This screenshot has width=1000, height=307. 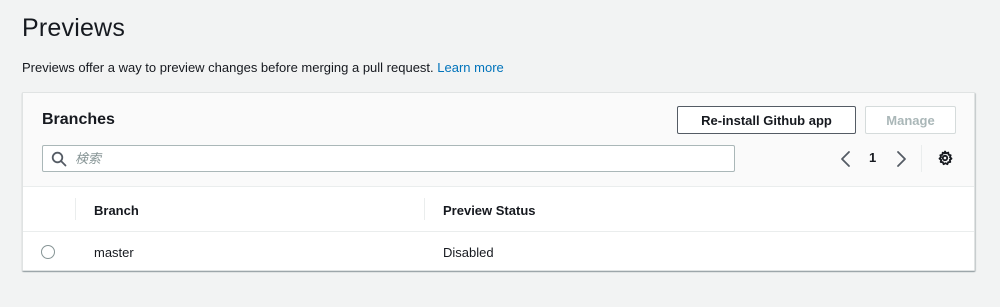 I want to click on reinstall-github-app-button: Re-install Github app, so click(x=766, y=120).